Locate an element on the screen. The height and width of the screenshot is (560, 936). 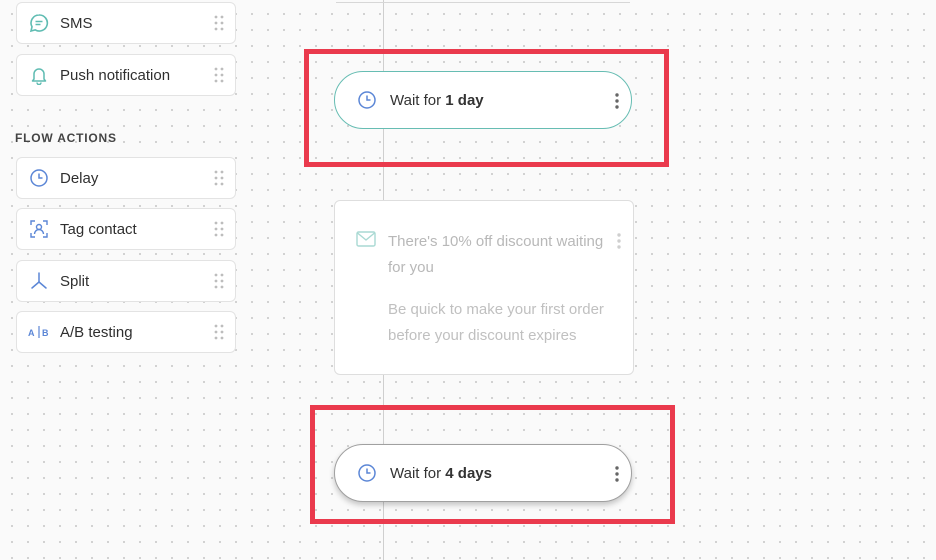
sidebar-item-label: Tag contact is located at coordinates (98, 229).